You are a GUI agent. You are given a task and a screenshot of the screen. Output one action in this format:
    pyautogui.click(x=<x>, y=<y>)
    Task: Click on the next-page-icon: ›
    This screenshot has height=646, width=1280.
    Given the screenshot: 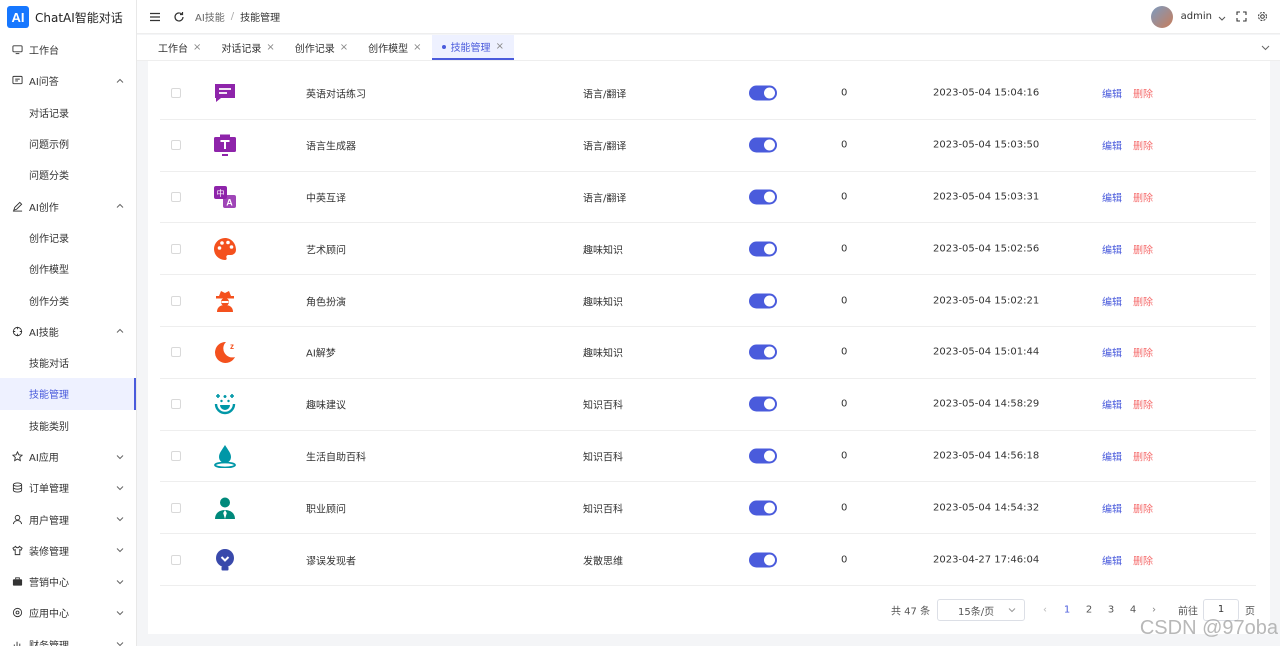 What is the action you would take?
    pyautogui.click(x=1154, y=610)
    